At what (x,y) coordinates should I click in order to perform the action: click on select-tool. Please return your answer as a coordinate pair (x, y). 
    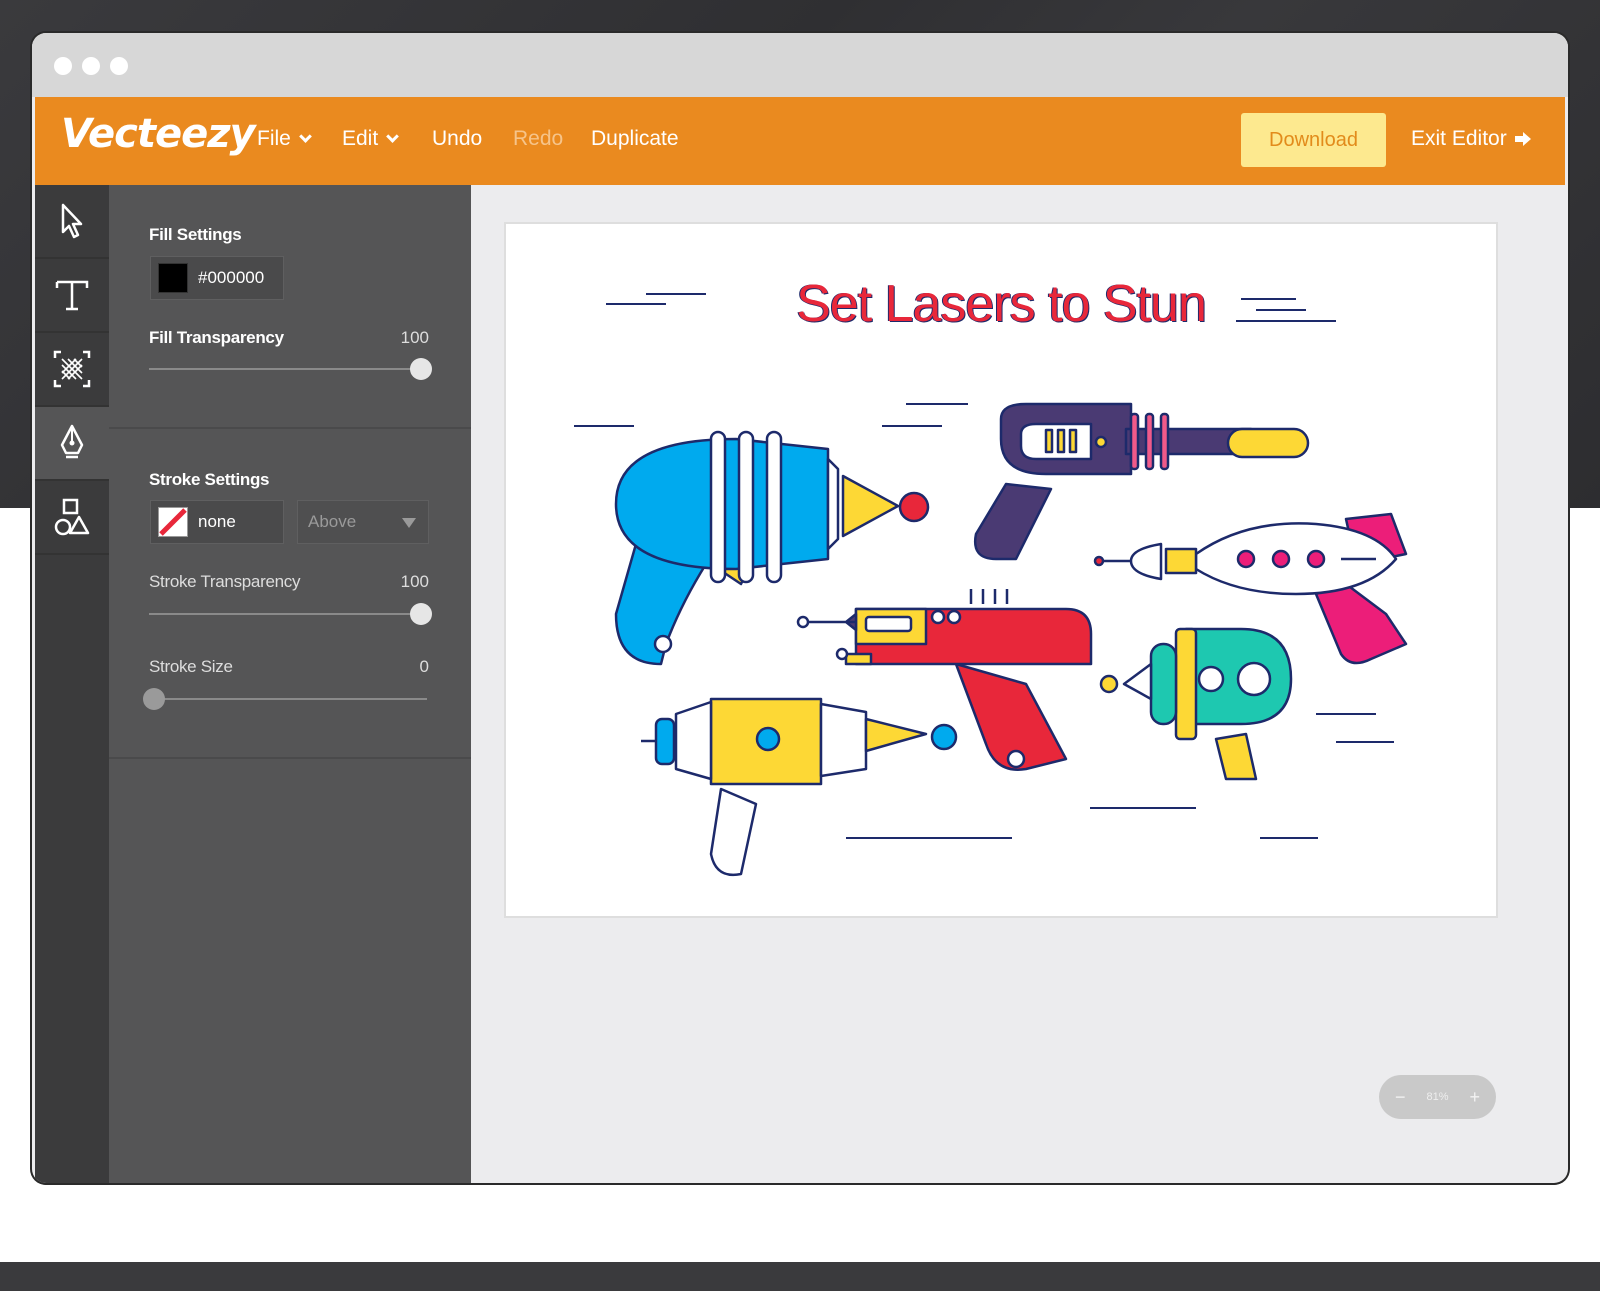
    Looking at the image, I should click on (72, 222).